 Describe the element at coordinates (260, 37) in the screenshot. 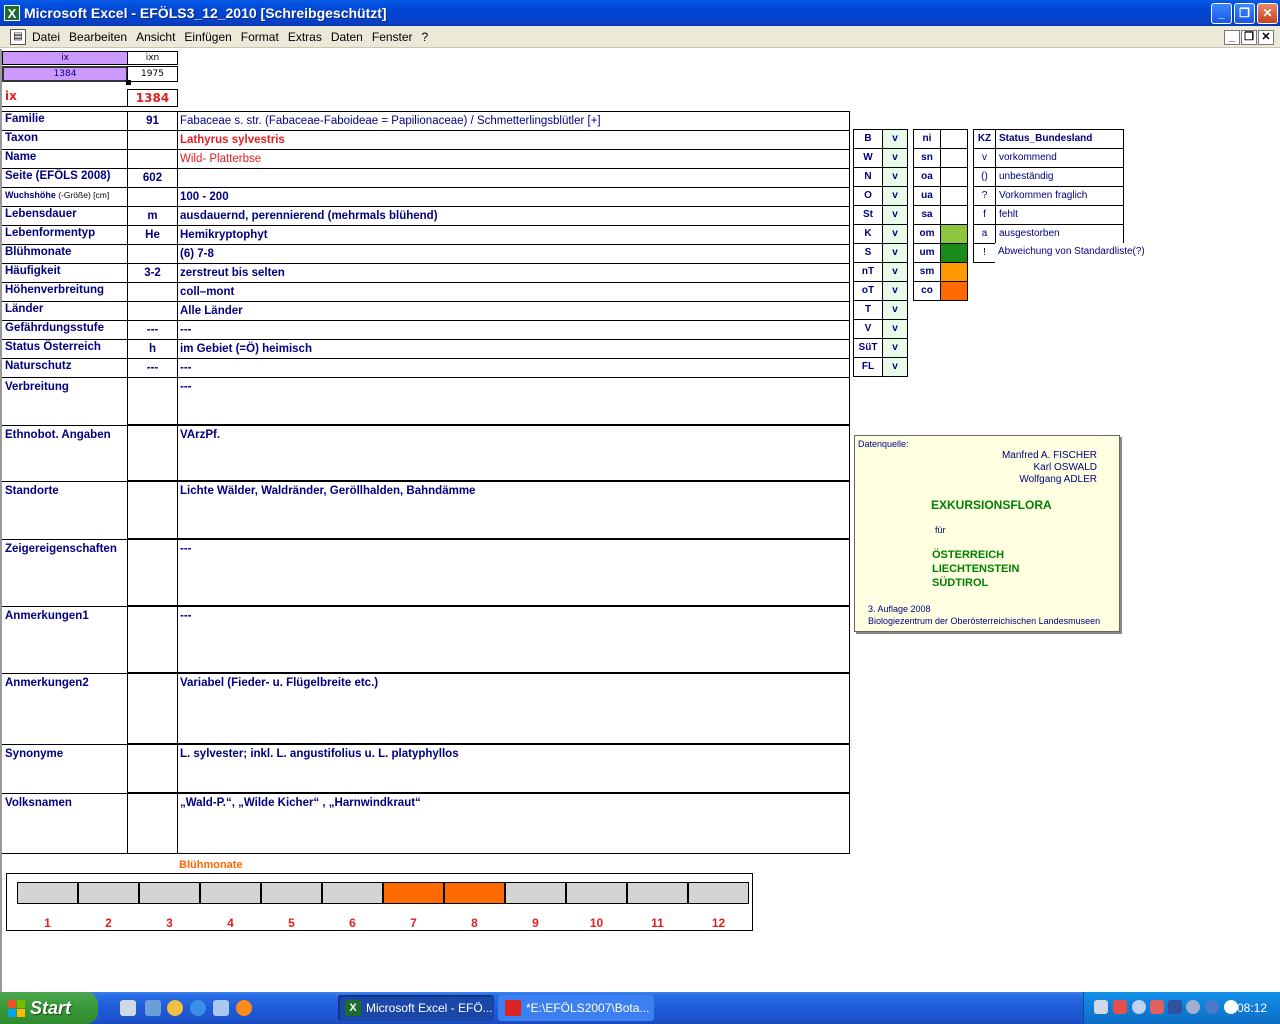

I see `menu-format: Format` at that location.